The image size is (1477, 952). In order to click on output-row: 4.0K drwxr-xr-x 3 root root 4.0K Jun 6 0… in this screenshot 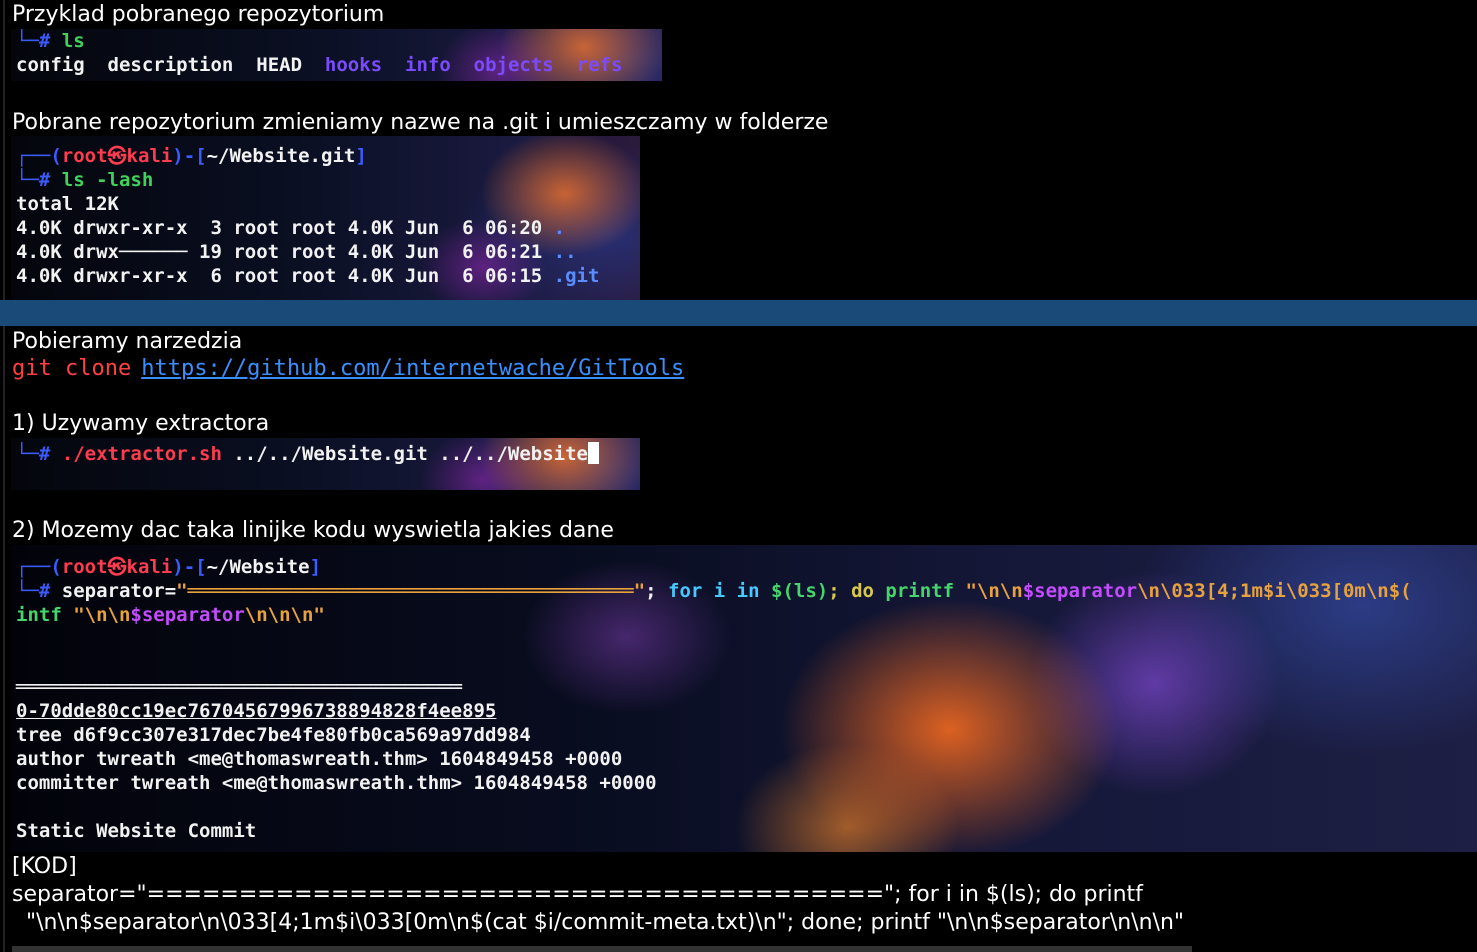, I will do `click(325, 228)`.